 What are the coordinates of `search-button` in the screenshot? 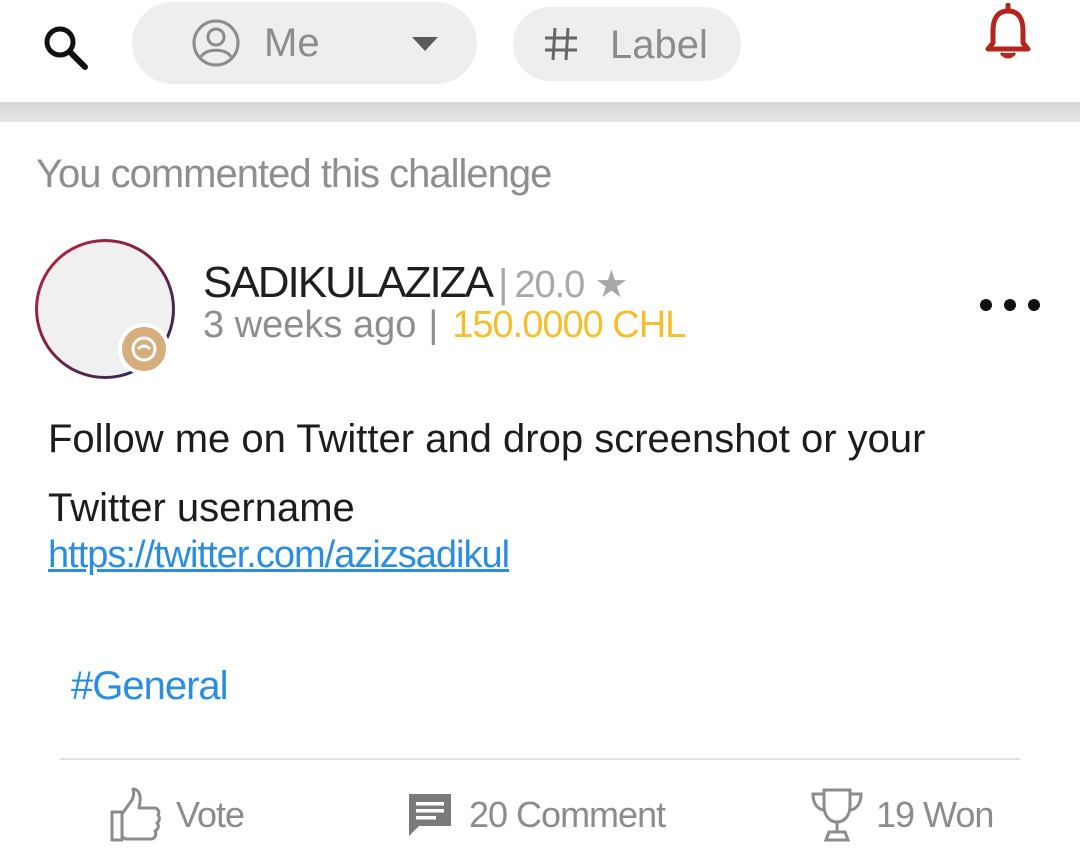 It's located at (66, 48).